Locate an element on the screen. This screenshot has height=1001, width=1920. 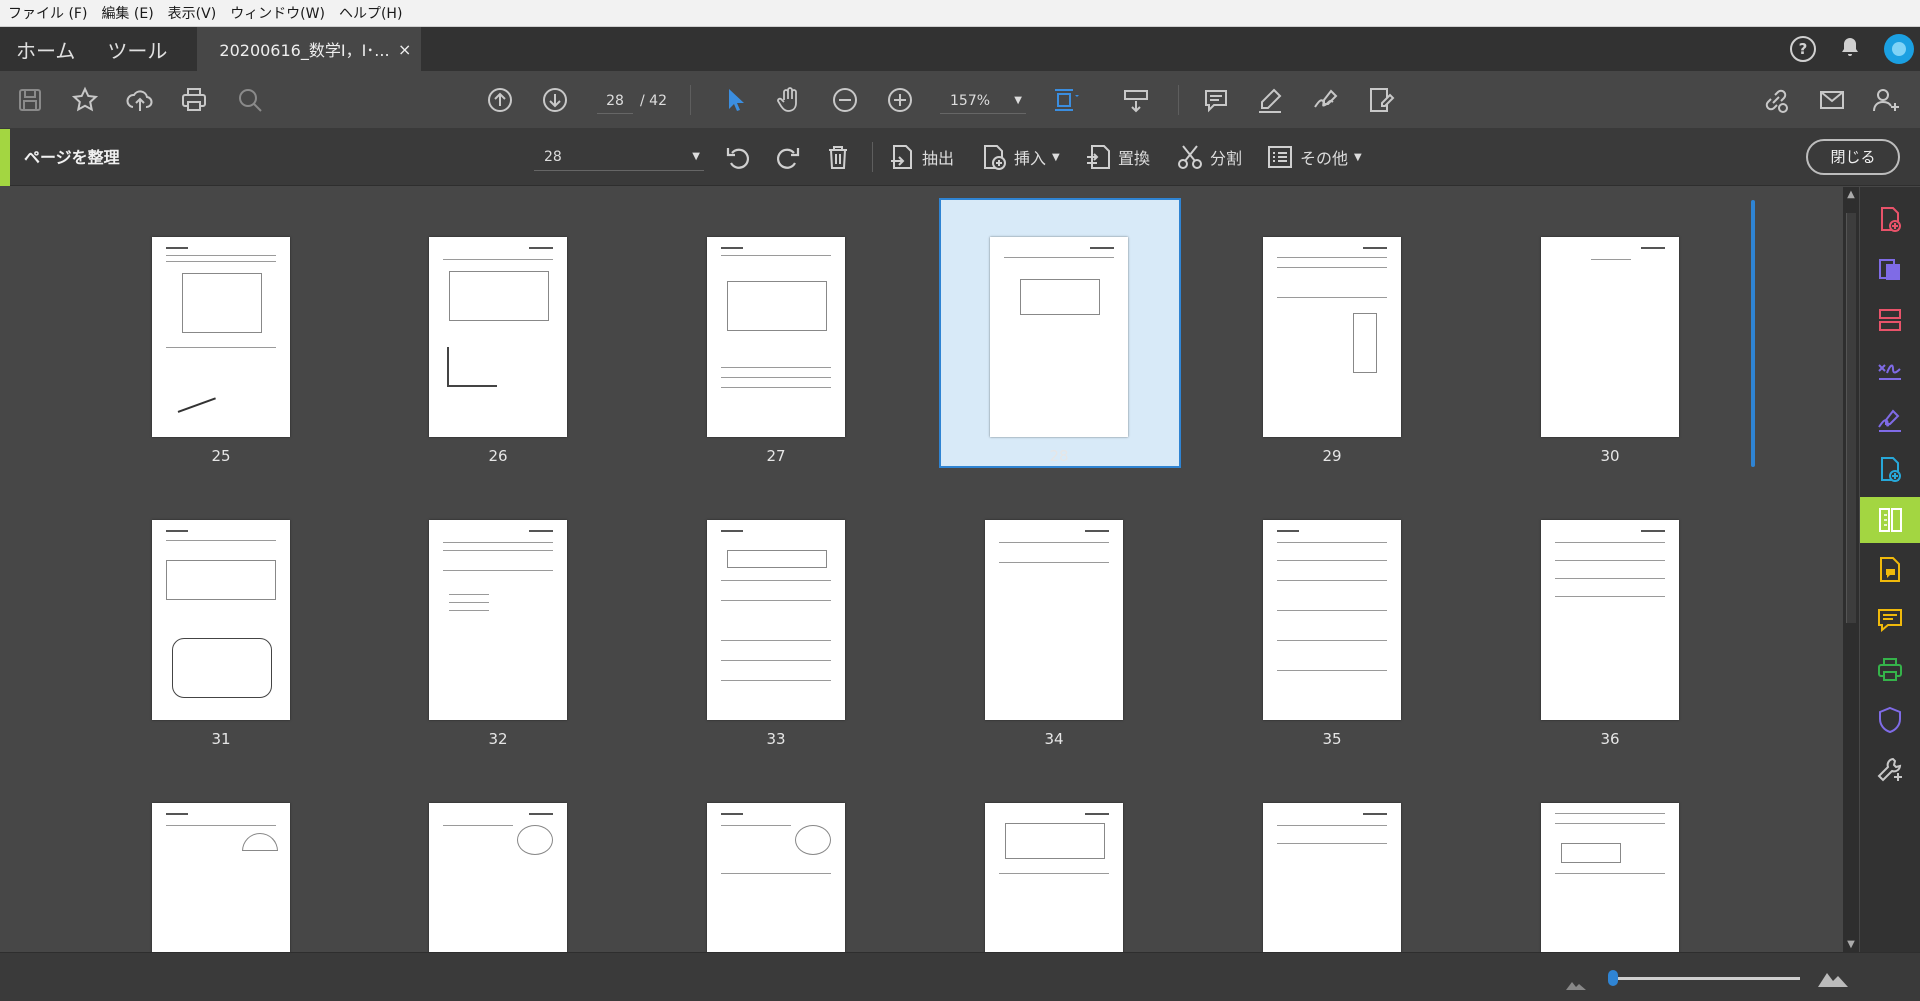
large-mountain-icon is located at coordinates (1833, 979).